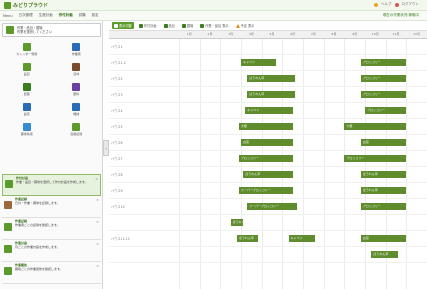 The height and width of the screenshot is (289, 427). I want to click on list-item-description: 日付・作業・圃場を記録します。, so click(37, 202).